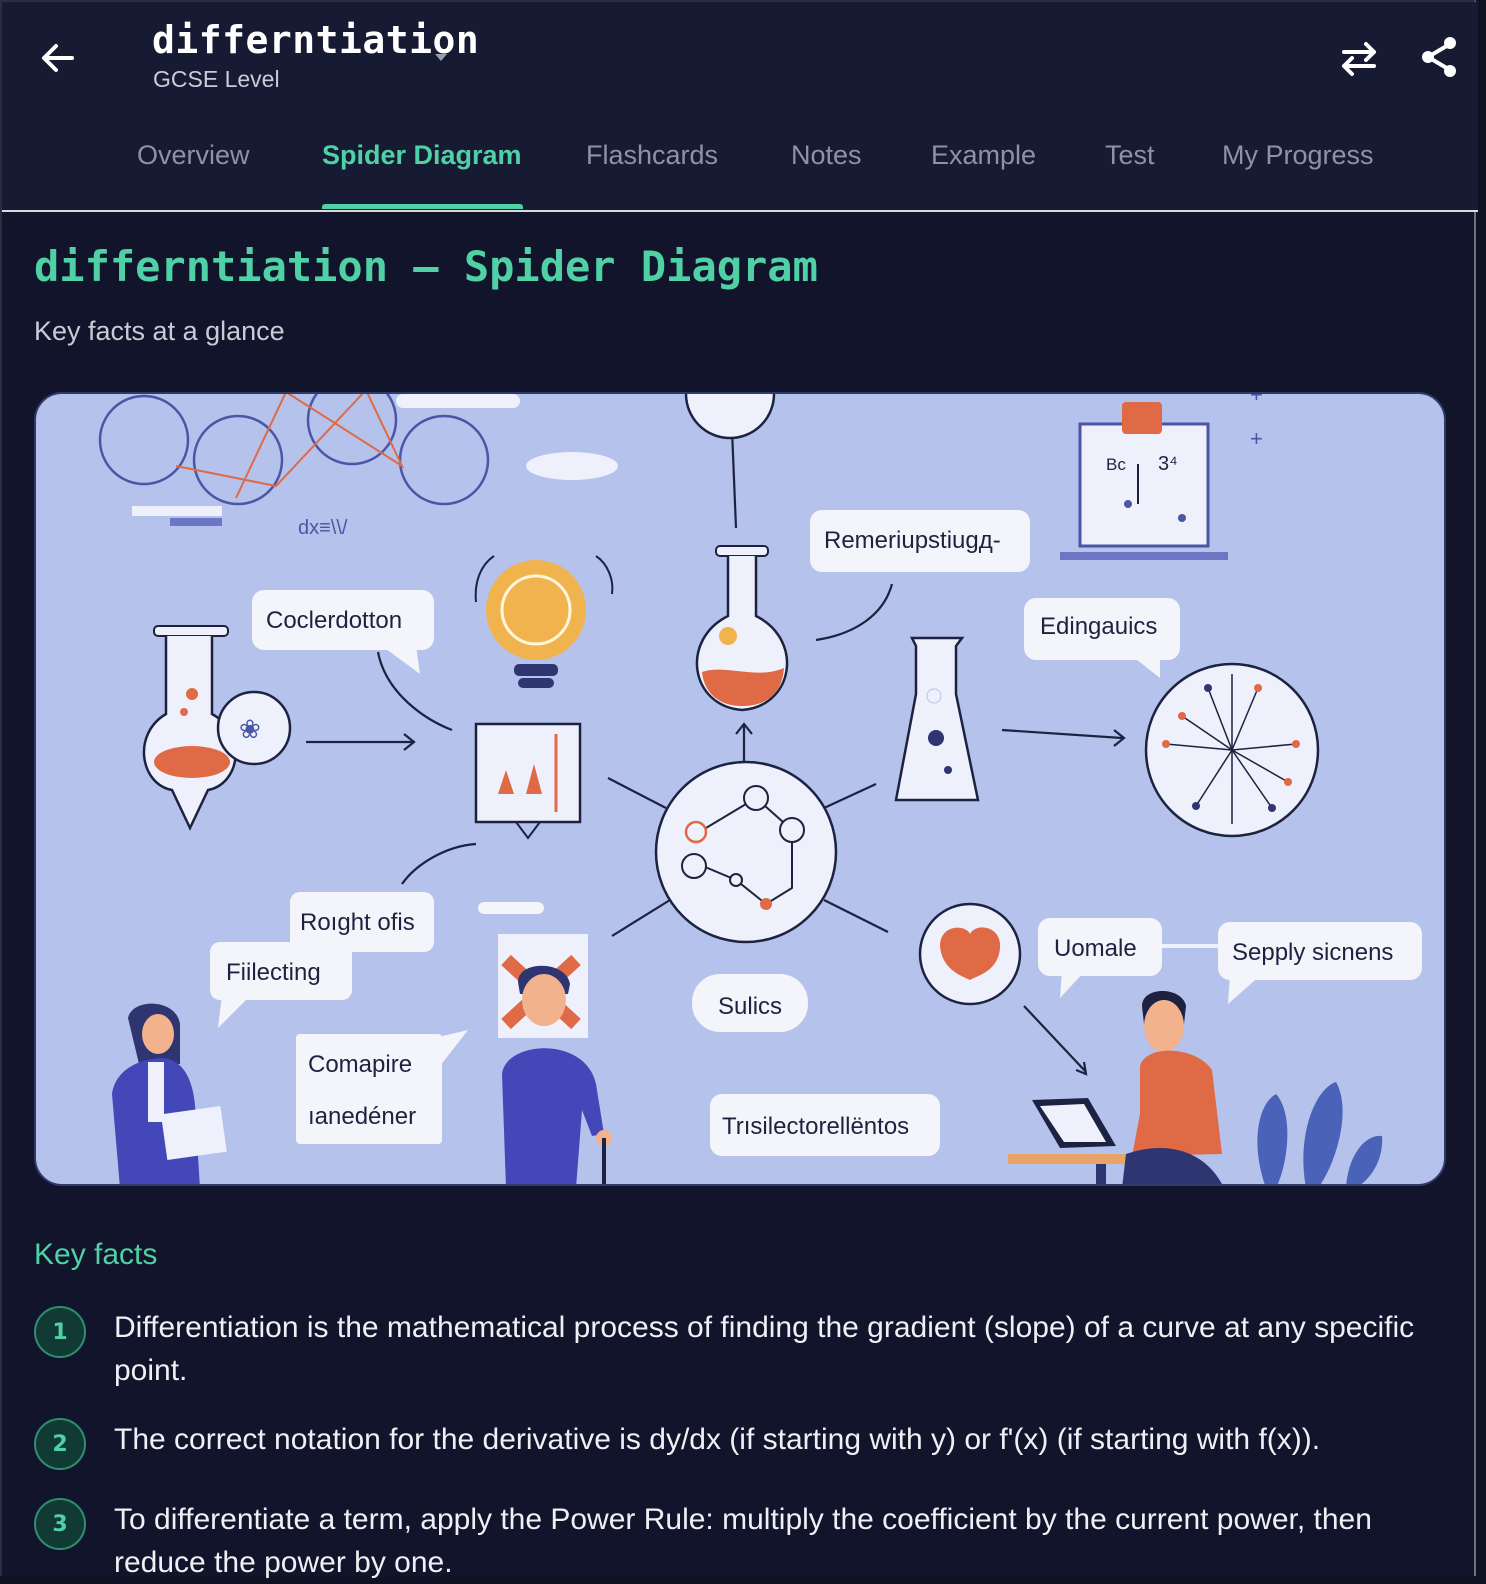 This screenshot has height=1584, width=1486. Describe the element at coordinates (555, 1059) in the screenshot. I see `person-center` at that location.